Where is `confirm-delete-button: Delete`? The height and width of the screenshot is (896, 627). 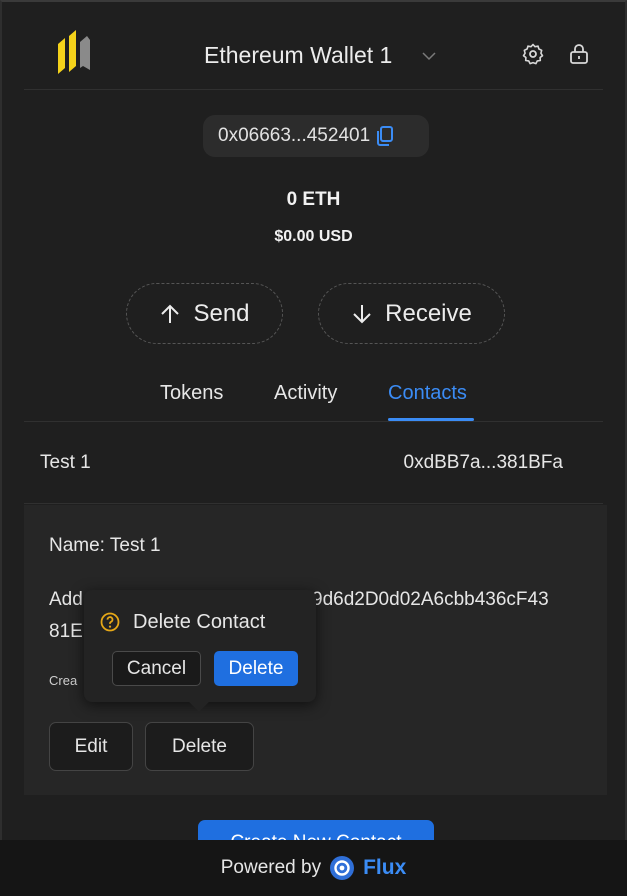
confirm-delete-button: Delete is located at coordinates (256, 668).